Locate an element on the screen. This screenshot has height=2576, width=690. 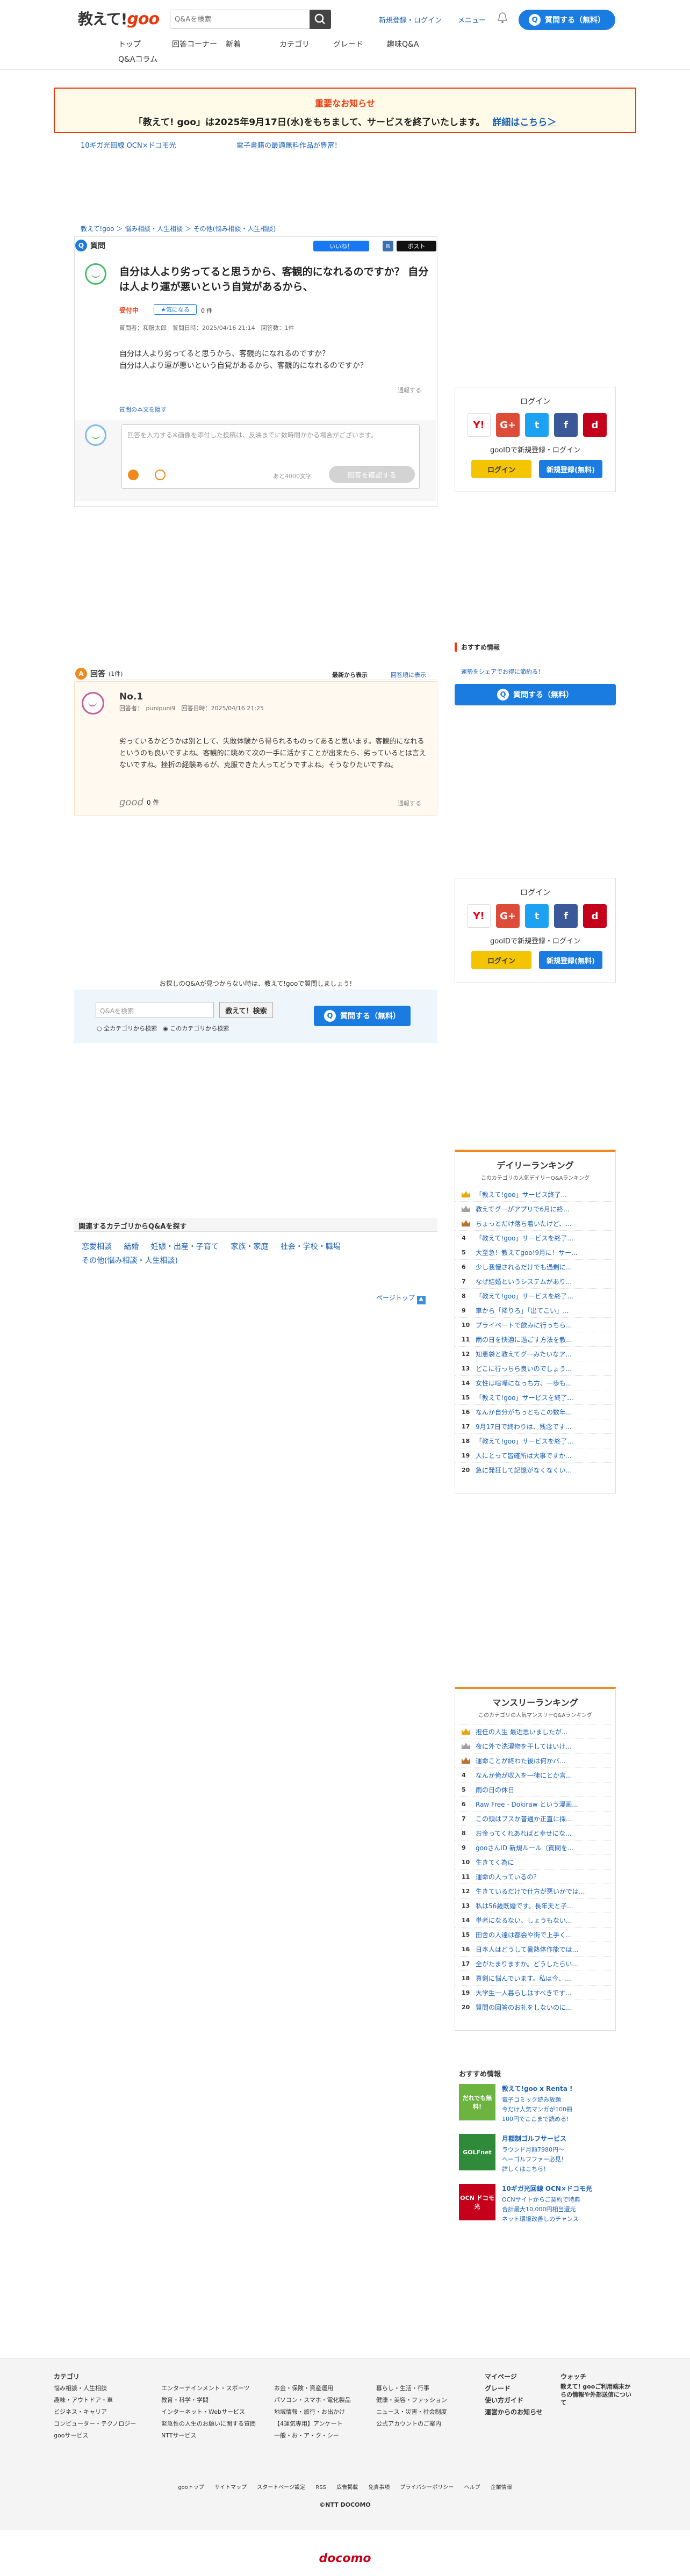
footer-link: エンターテインメント・スポーツ is located at coordinates (208, 2388).